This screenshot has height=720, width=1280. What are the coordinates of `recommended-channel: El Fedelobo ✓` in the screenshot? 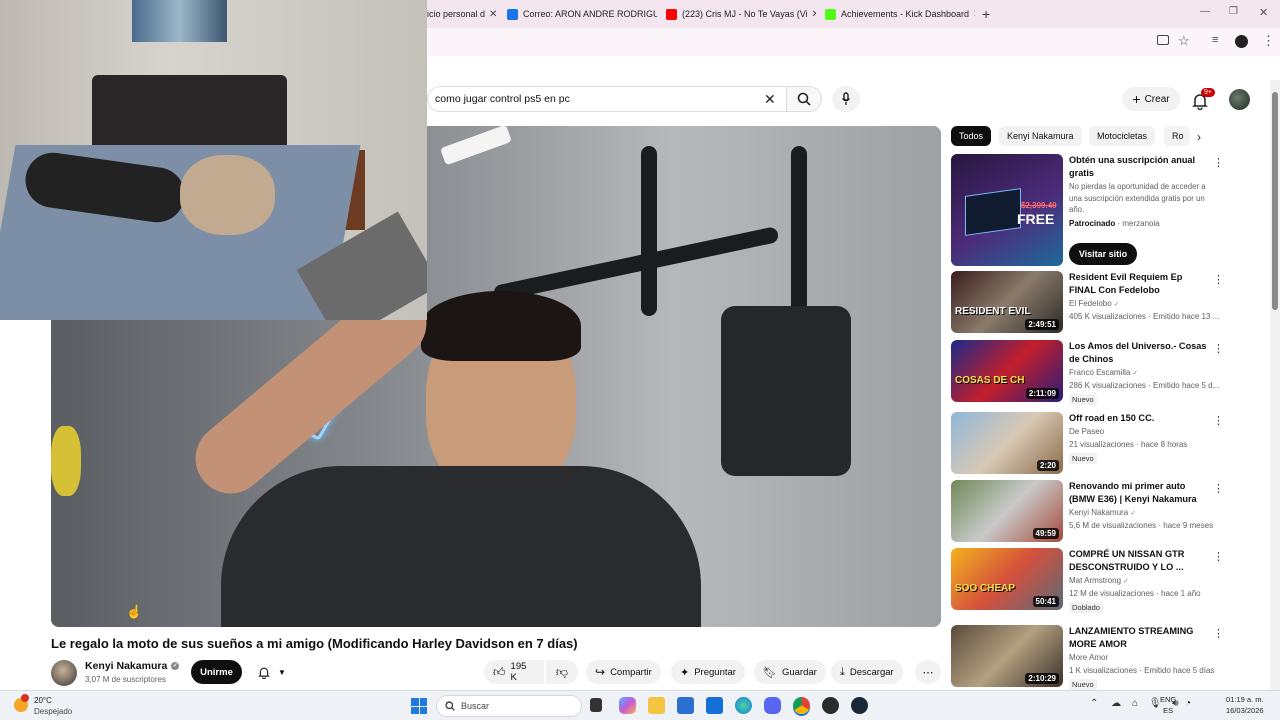 It's located at (1094, 303).